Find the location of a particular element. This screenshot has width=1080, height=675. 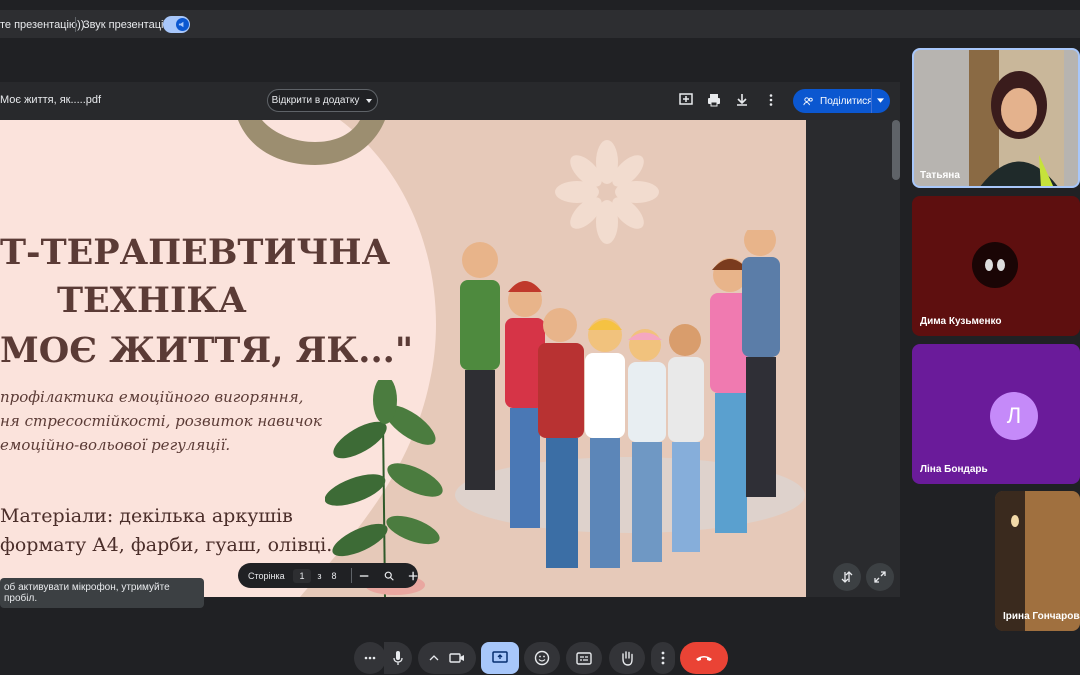

swap-layout-button is located at coordinates (847, 577).